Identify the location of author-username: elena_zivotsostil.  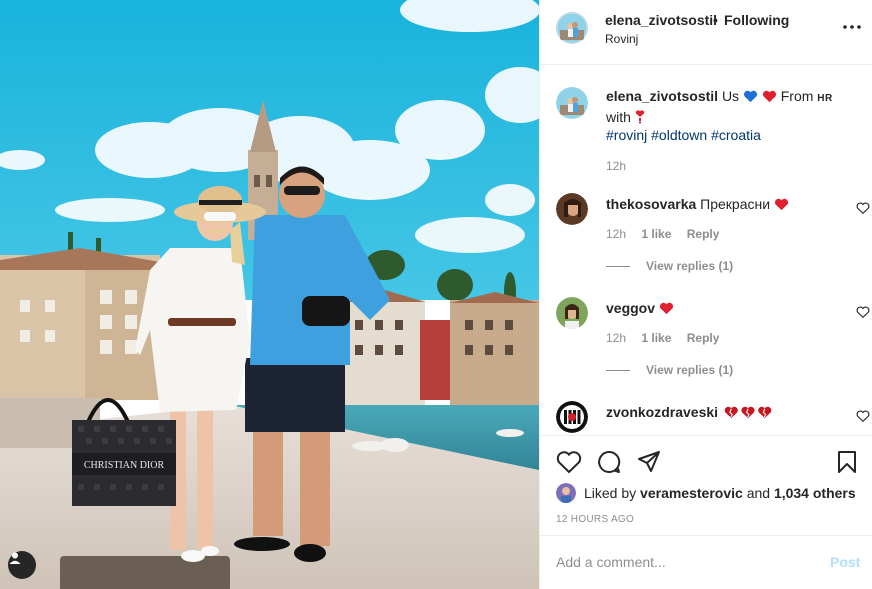
(661, 20).